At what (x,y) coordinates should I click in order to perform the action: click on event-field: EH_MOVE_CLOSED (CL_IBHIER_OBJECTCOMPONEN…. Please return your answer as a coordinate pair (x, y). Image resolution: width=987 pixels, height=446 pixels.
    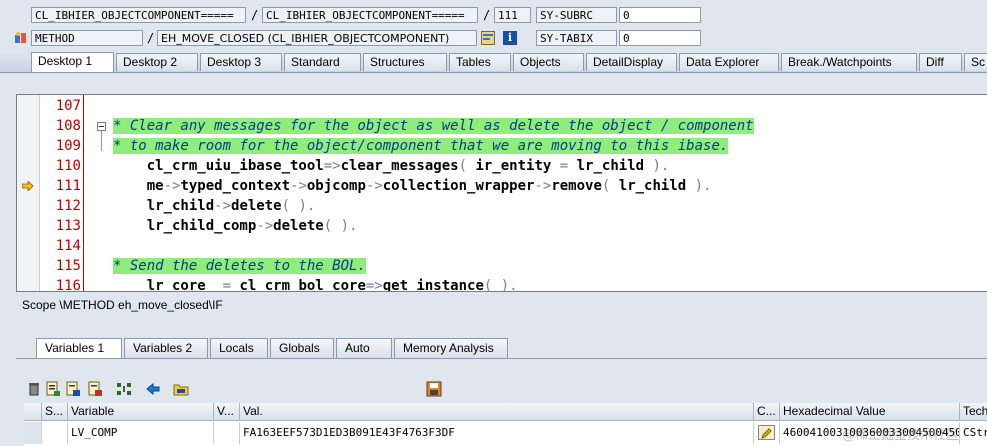
    Looking at the image, I should click on (317, 38).